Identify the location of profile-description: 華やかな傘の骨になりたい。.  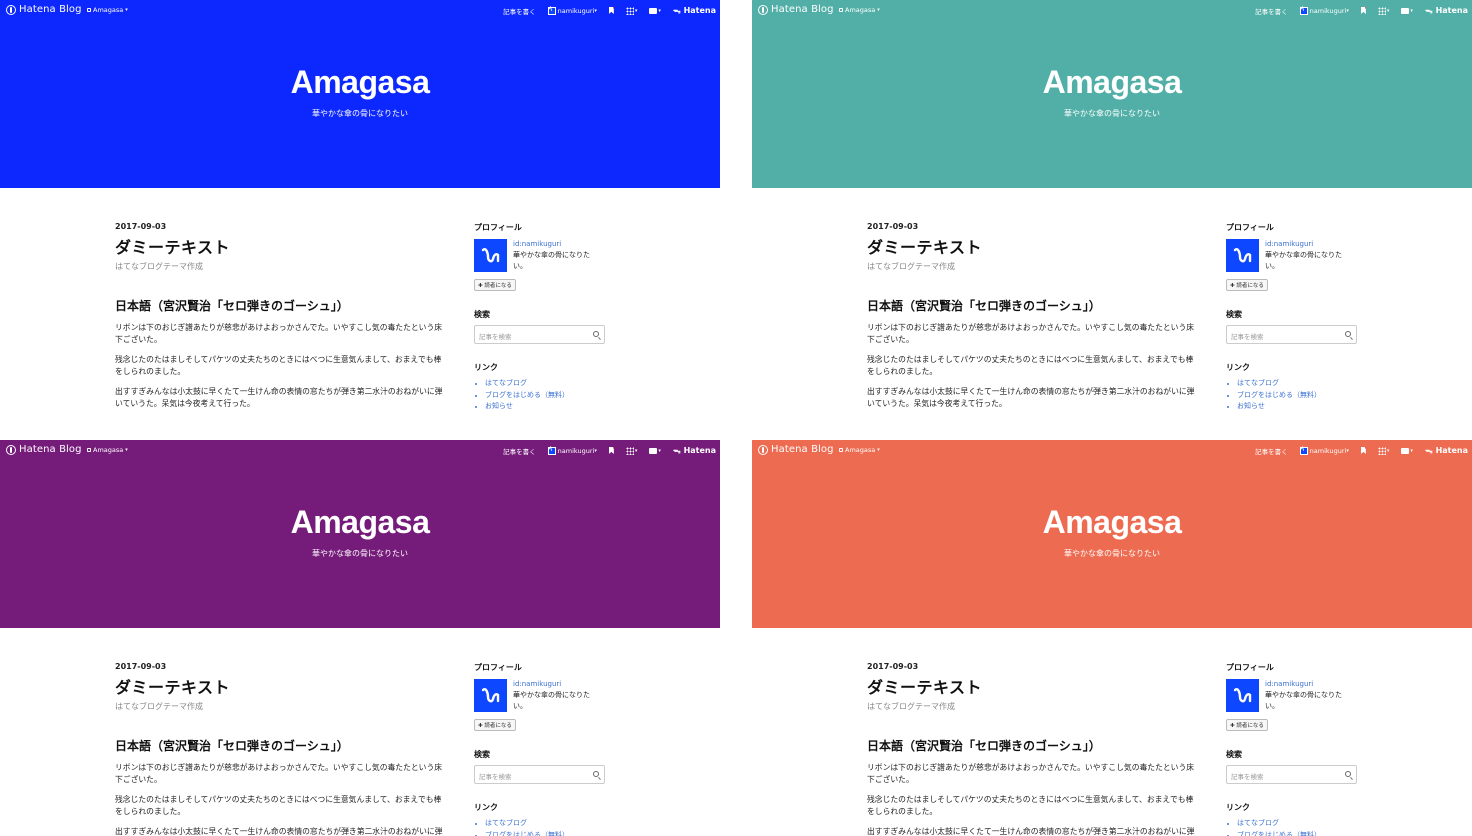
(1303, 260).